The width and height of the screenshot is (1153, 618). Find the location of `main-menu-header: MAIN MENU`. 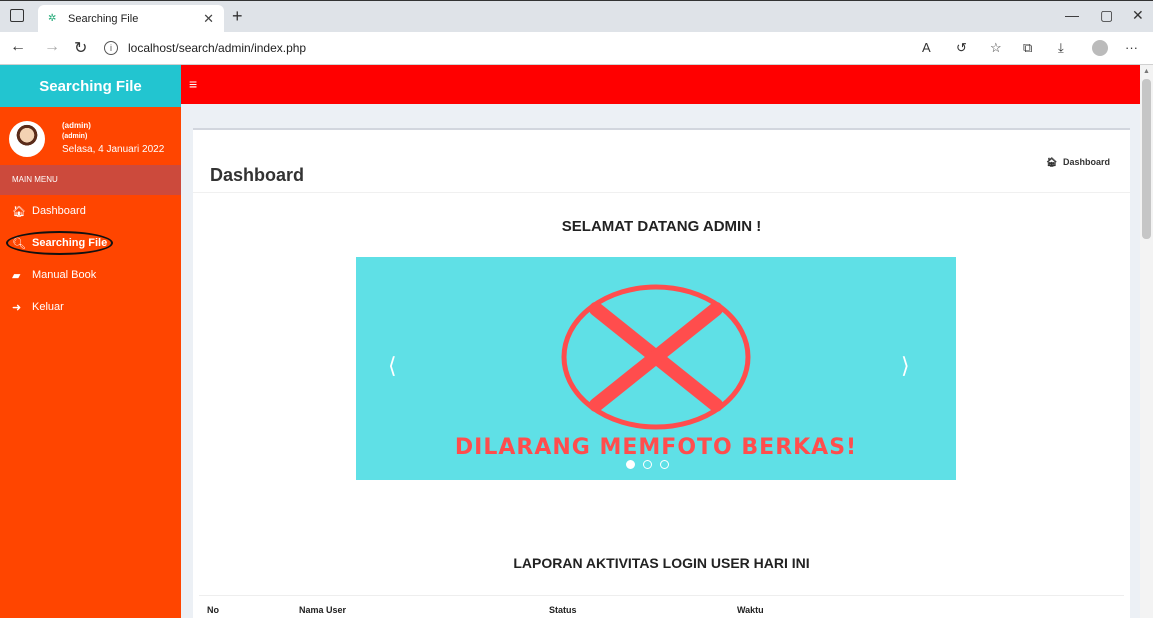

main-menu-header: MAIN MENU is located at coordinates (90, 180).